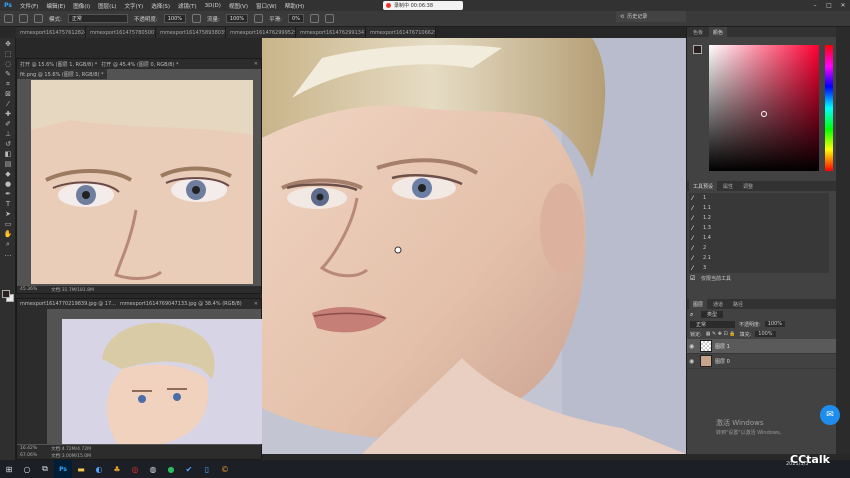 The image size is (850, 478). I want to click on zoom-tool-icon: ⌕, so click(8, 244).